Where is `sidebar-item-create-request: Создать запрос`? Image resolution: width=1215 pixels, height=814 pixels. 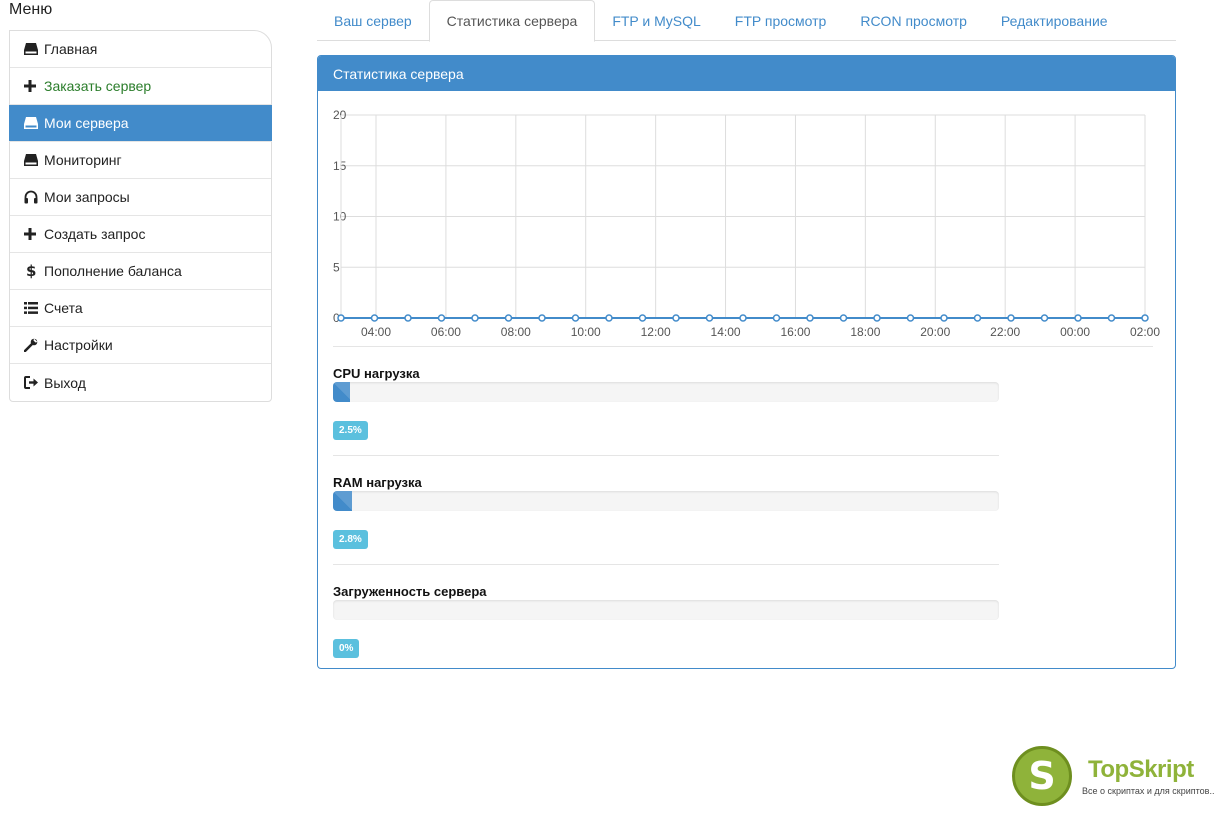 sidebar-item-create-request: Создать запрос is located at coordinates (140, 234).